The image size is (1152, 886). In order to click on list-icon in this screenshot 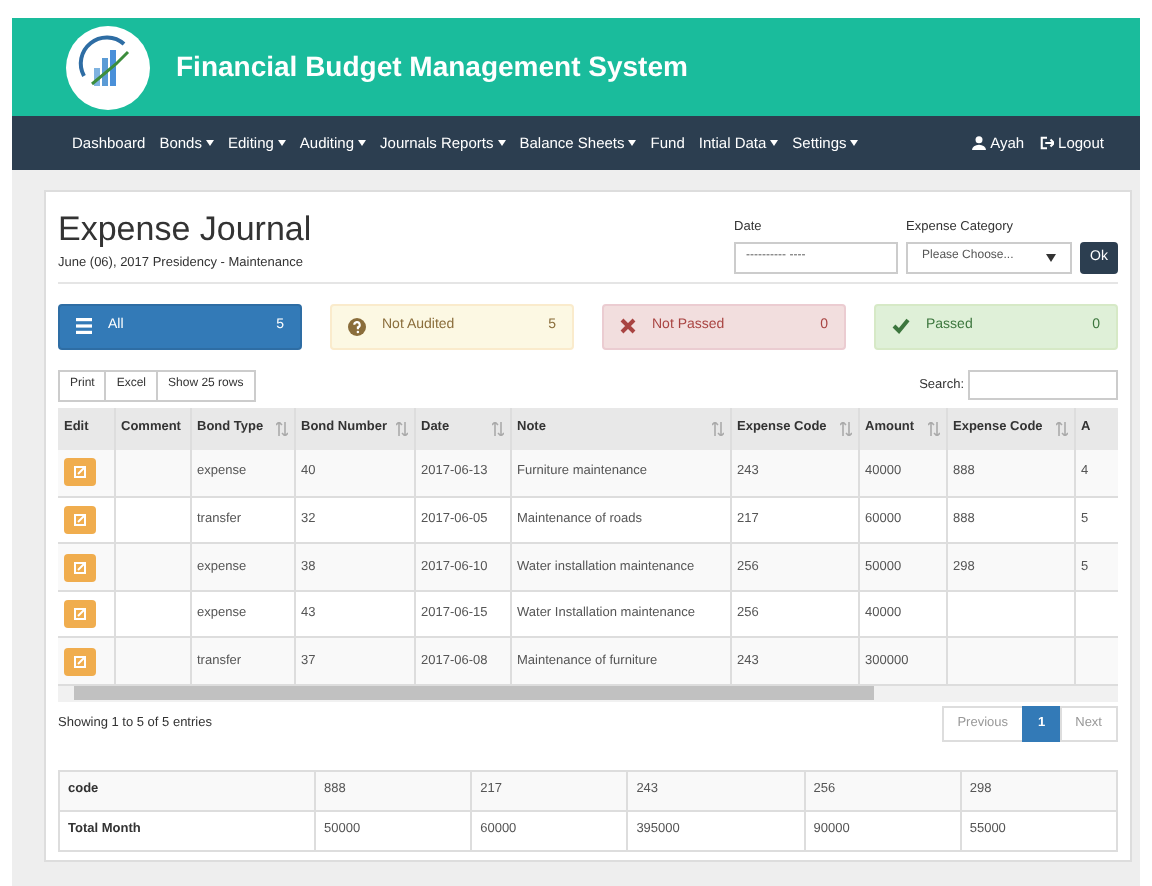, I will do `click(84, 326)`.